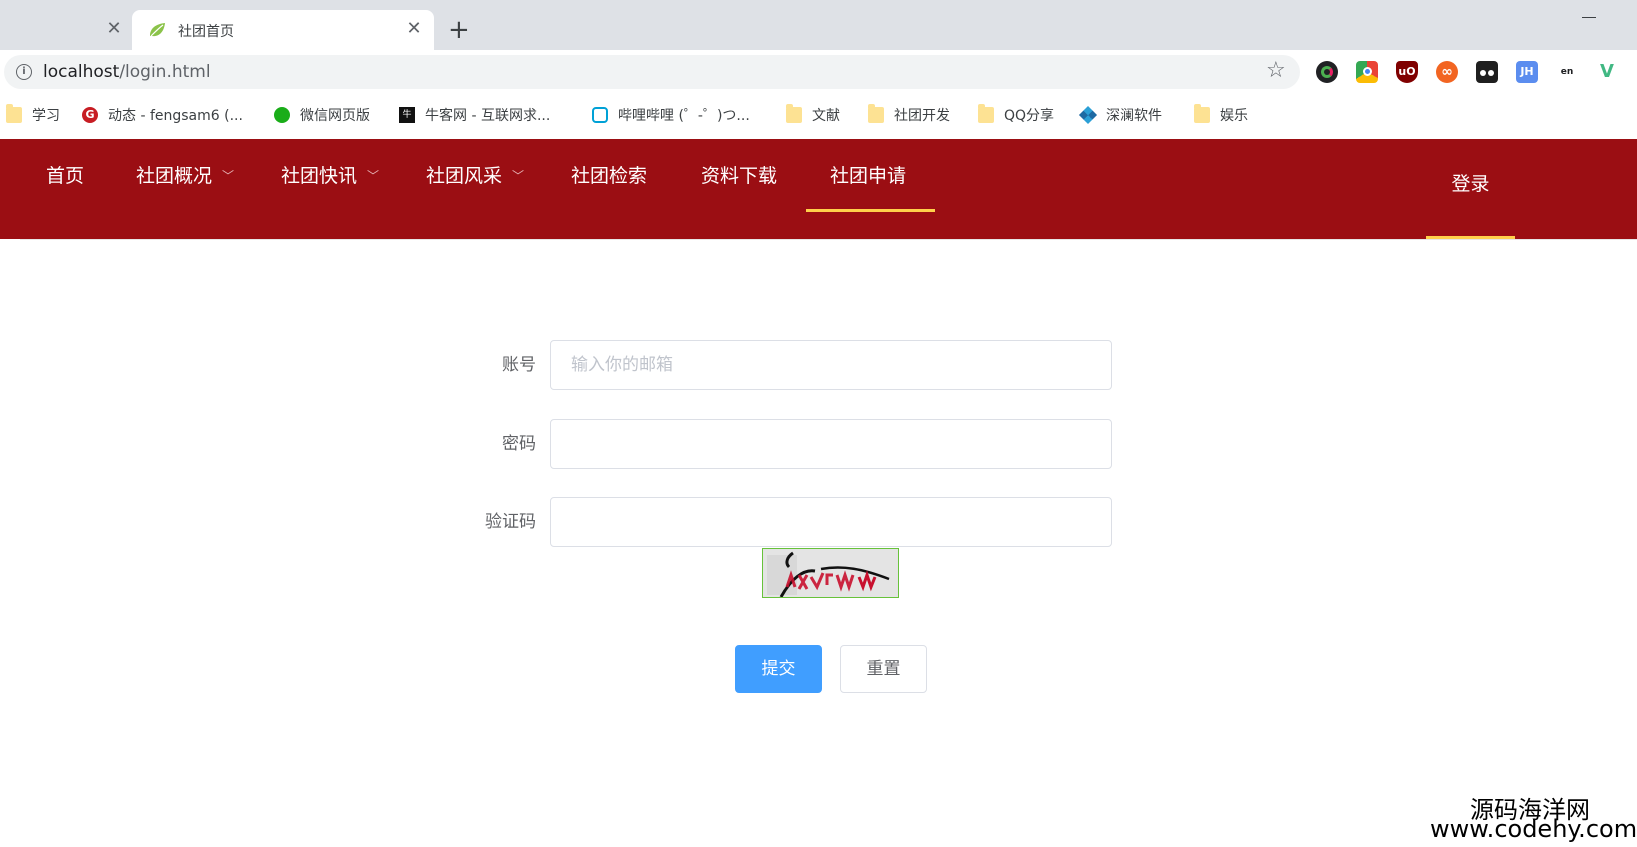 This screenshot has width=1637, height=847. Describe the element at coordinates (778, 669) in the screenshot. I see `submit-button: 提交` at that location.